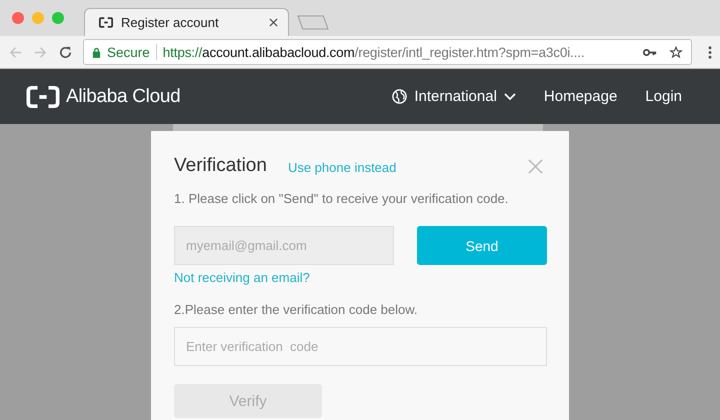 The height and width of the screenshot is (420, 720). I want to click on step-two-text: 2.Please enter the verification code below., so click(296, 309).